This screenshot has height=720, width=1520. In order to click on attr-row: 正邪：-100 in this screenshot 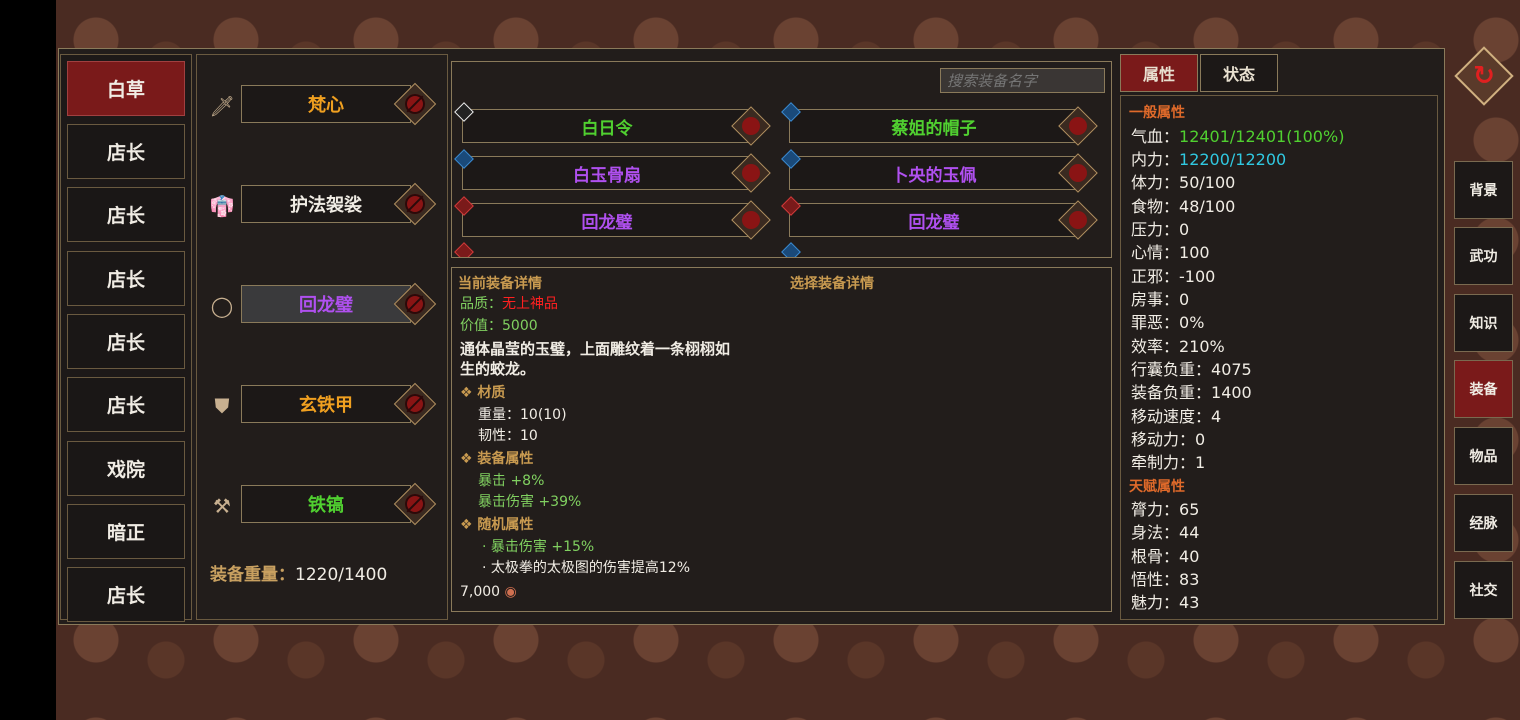, I will do `click(1173, 275)`.